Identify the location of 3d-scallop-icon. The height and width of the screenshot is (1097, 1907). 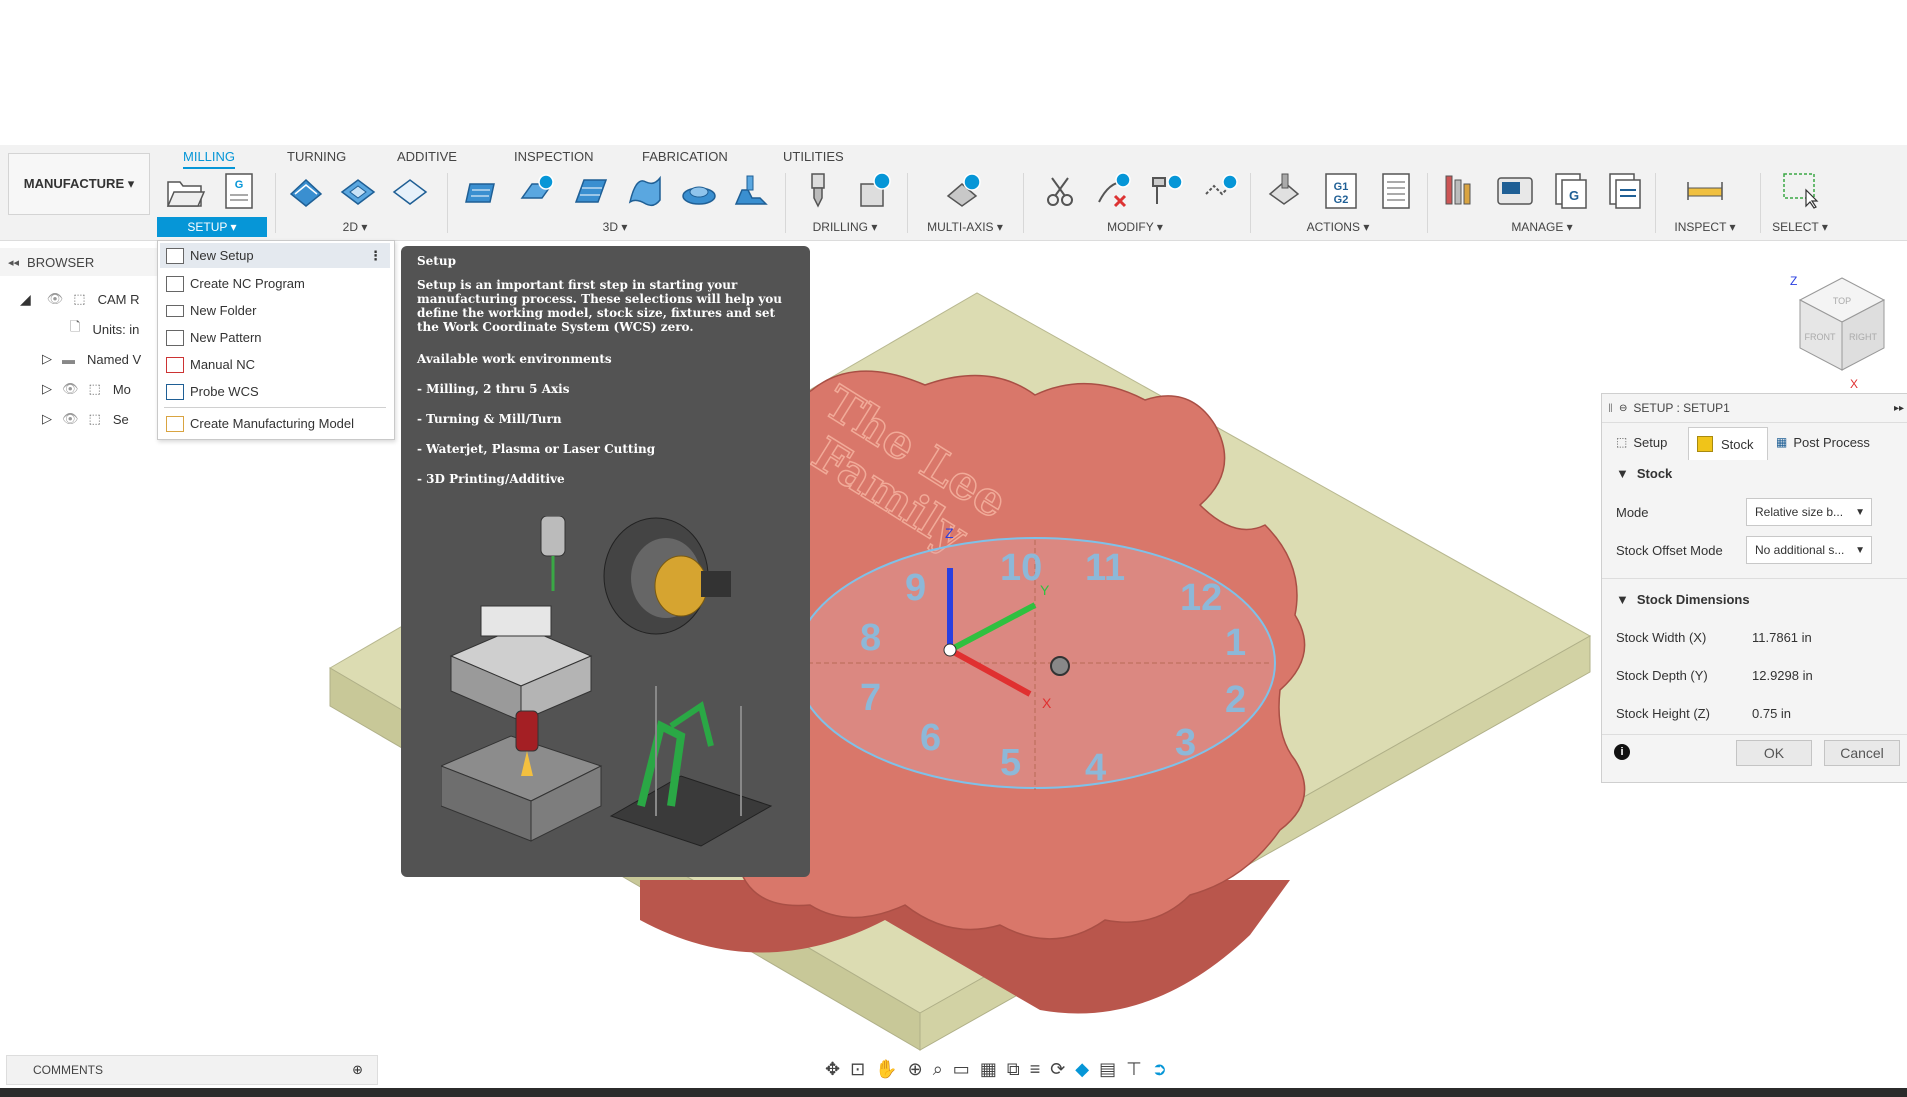
(699, 191).